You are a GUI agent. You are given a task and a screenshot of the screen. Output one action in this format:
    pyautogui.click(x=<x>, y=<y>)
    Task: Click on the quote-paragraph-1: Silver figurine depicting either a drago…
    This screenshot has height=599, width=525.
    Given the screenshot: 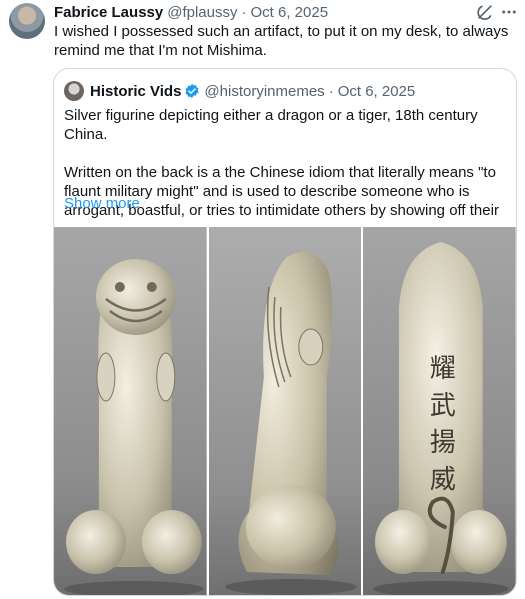 What is the action you would take?
    pyautogui.click(x=271, y=125)
    